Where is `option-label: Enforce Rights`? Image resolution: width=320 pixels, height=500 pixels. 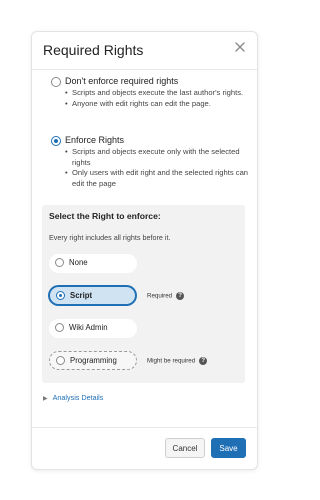 option-label: Enforce Rights is located at coordinates (95, 140).